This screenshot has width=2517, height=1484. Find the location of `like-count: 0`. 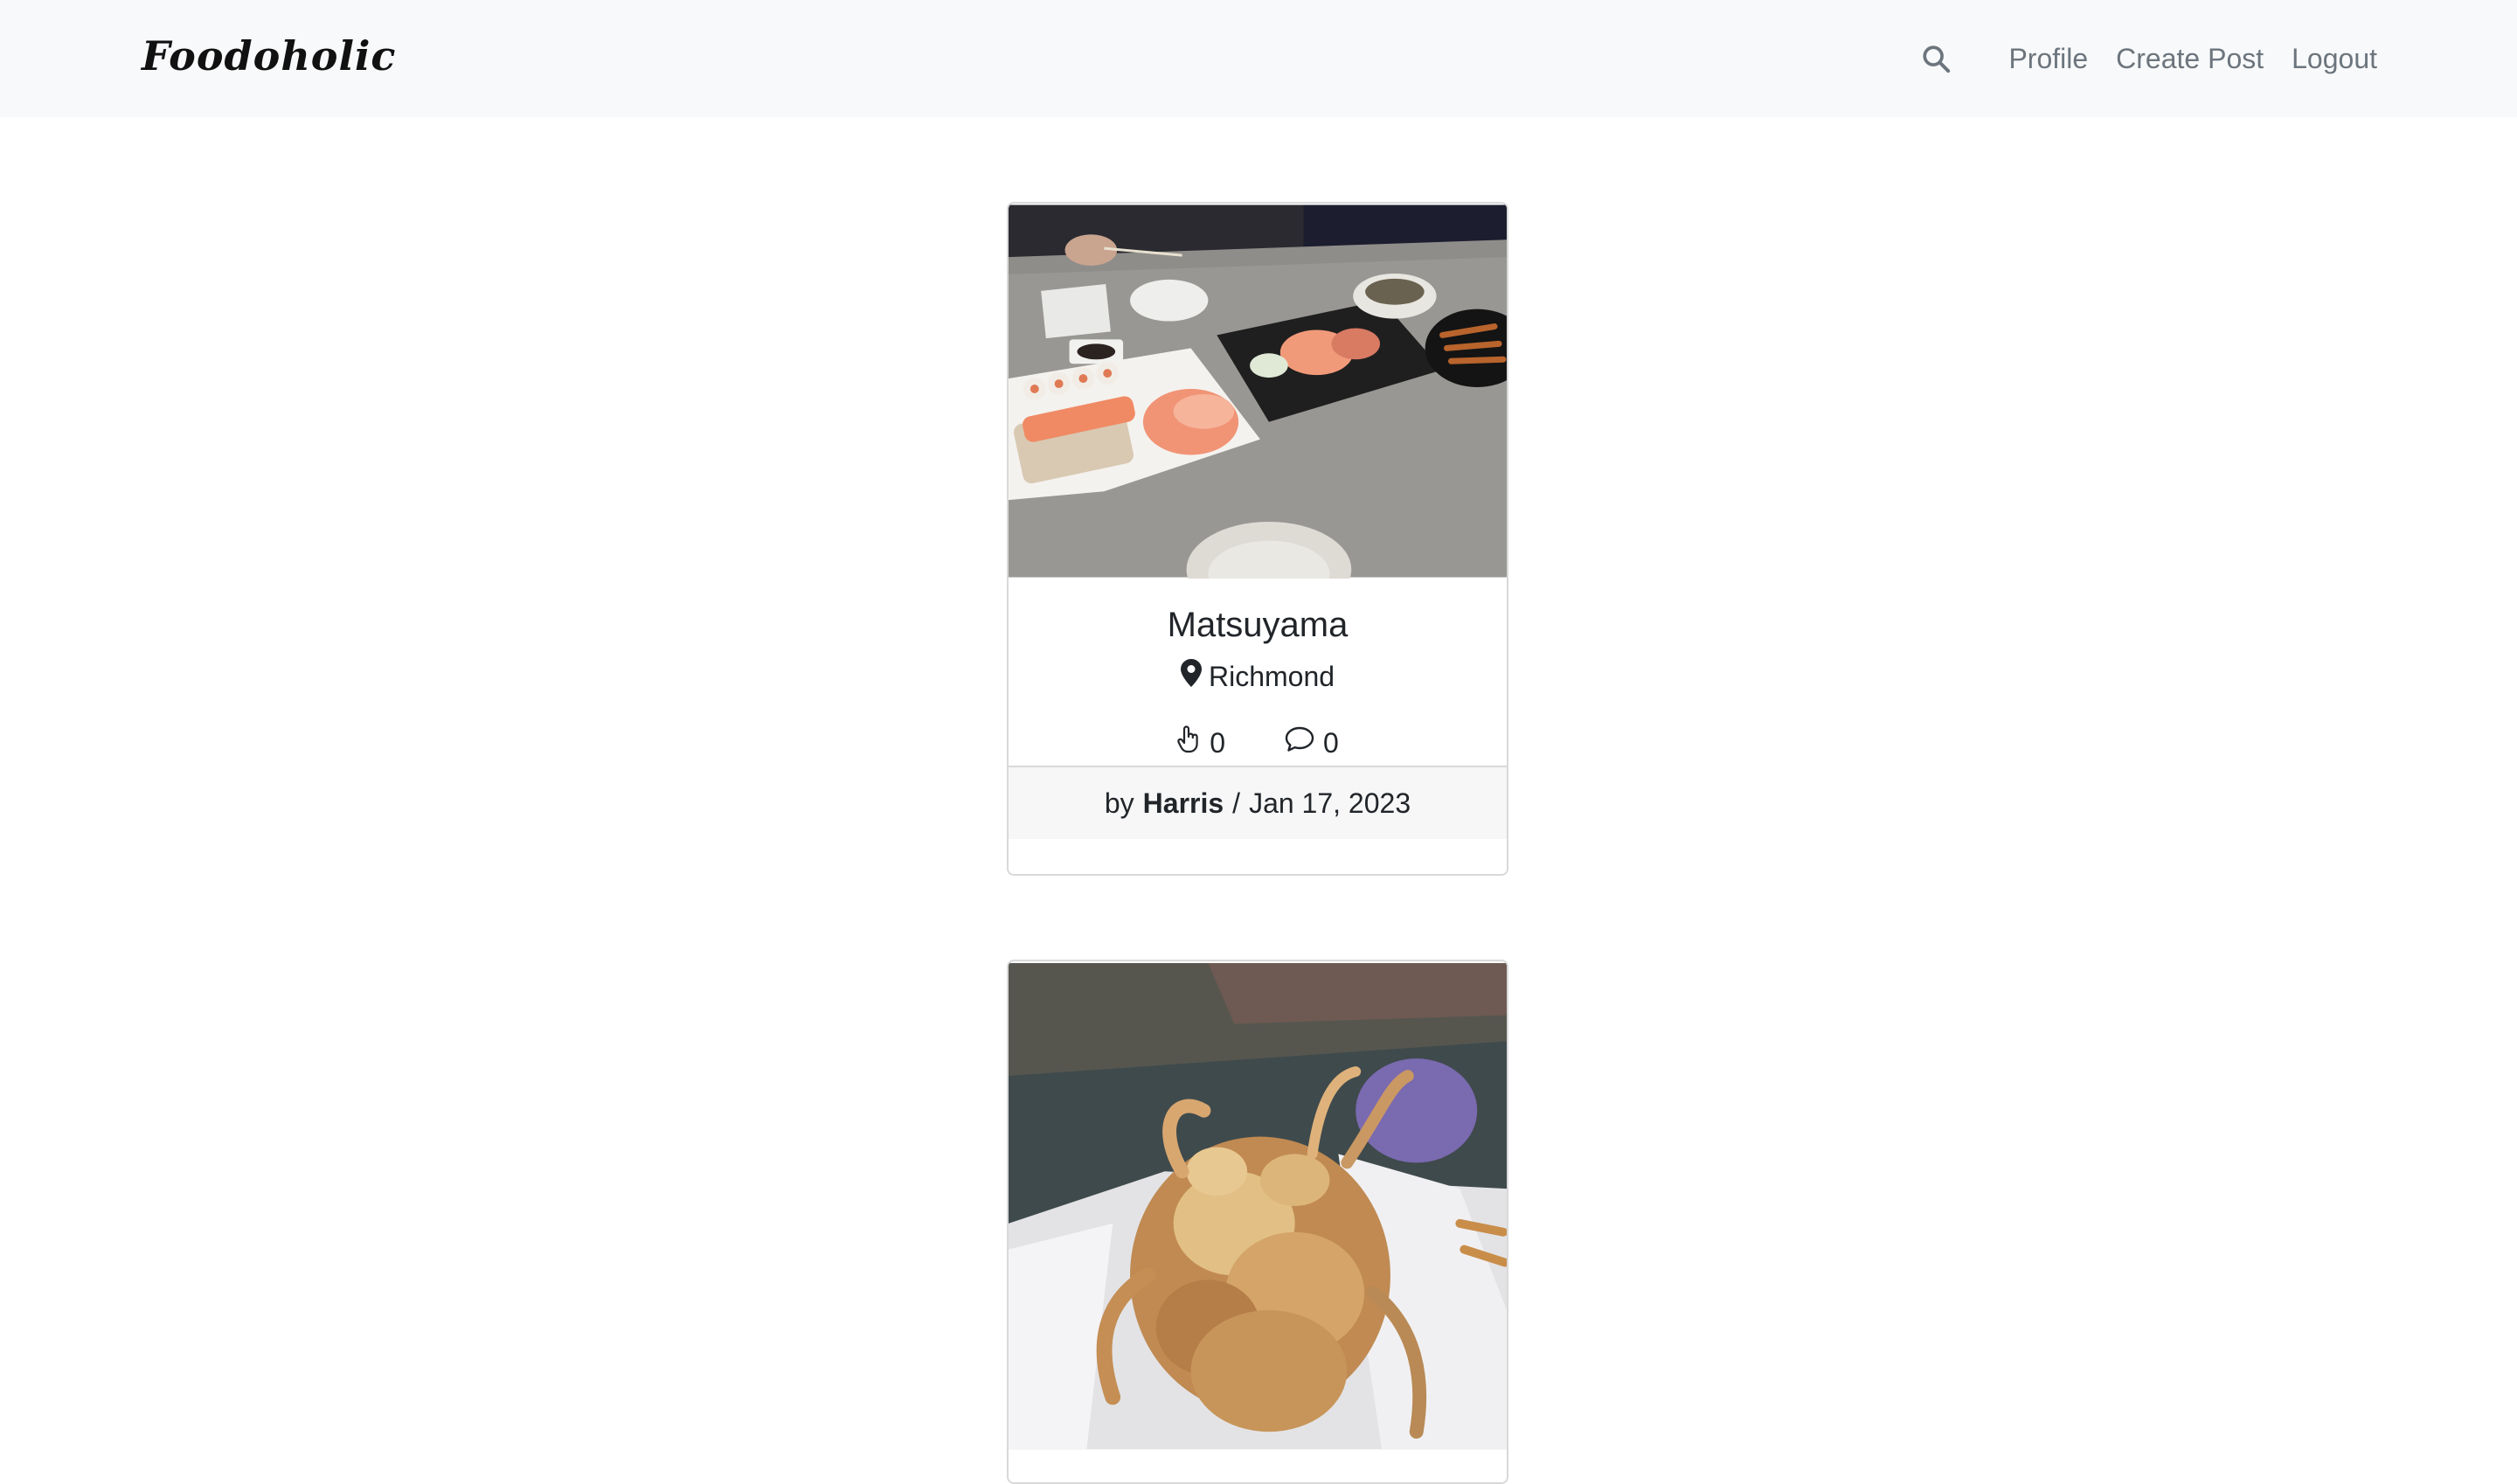

like-count: 0 is located at coordinates (1217, 742).